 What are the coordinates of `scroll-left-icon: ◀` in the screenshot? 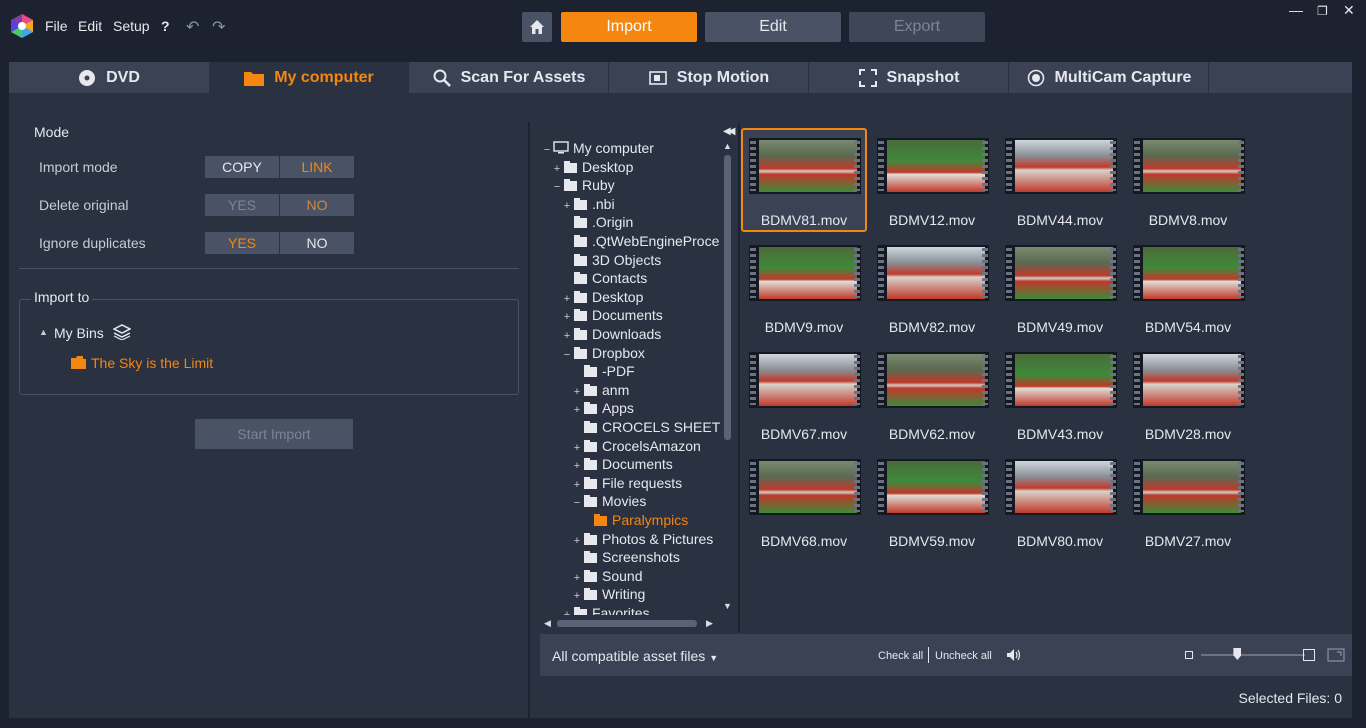 It's located at (547, 623).